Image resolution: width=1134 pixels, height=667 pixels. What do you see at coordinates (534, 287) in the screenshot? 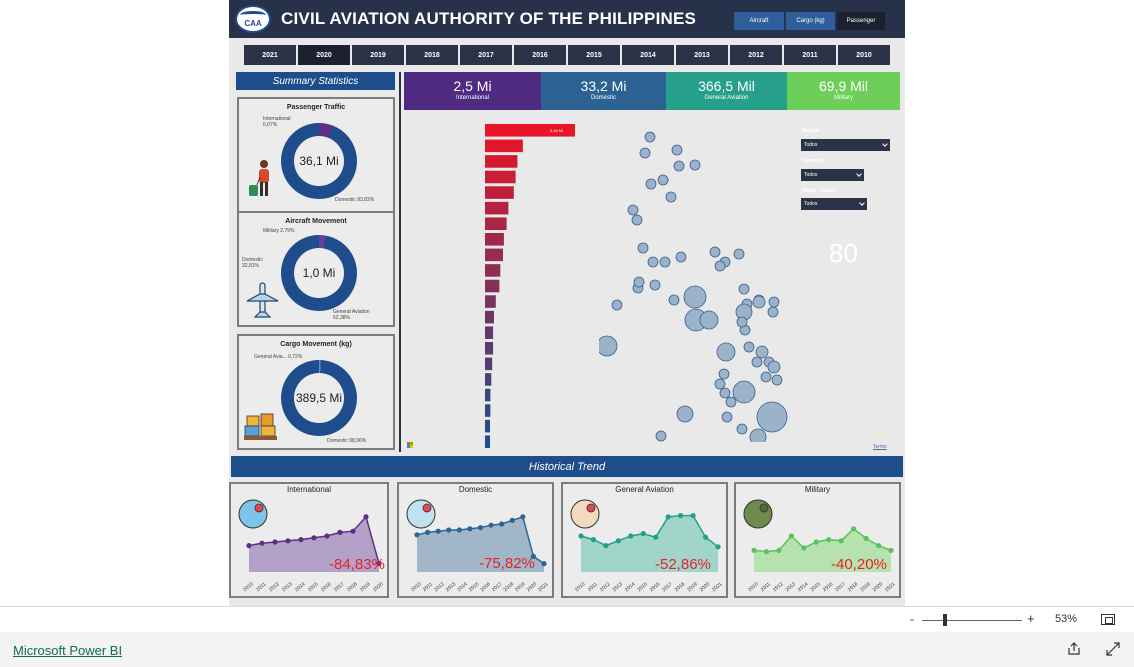
I see `ranking-bar-chart` at bounding box center [534, 287].